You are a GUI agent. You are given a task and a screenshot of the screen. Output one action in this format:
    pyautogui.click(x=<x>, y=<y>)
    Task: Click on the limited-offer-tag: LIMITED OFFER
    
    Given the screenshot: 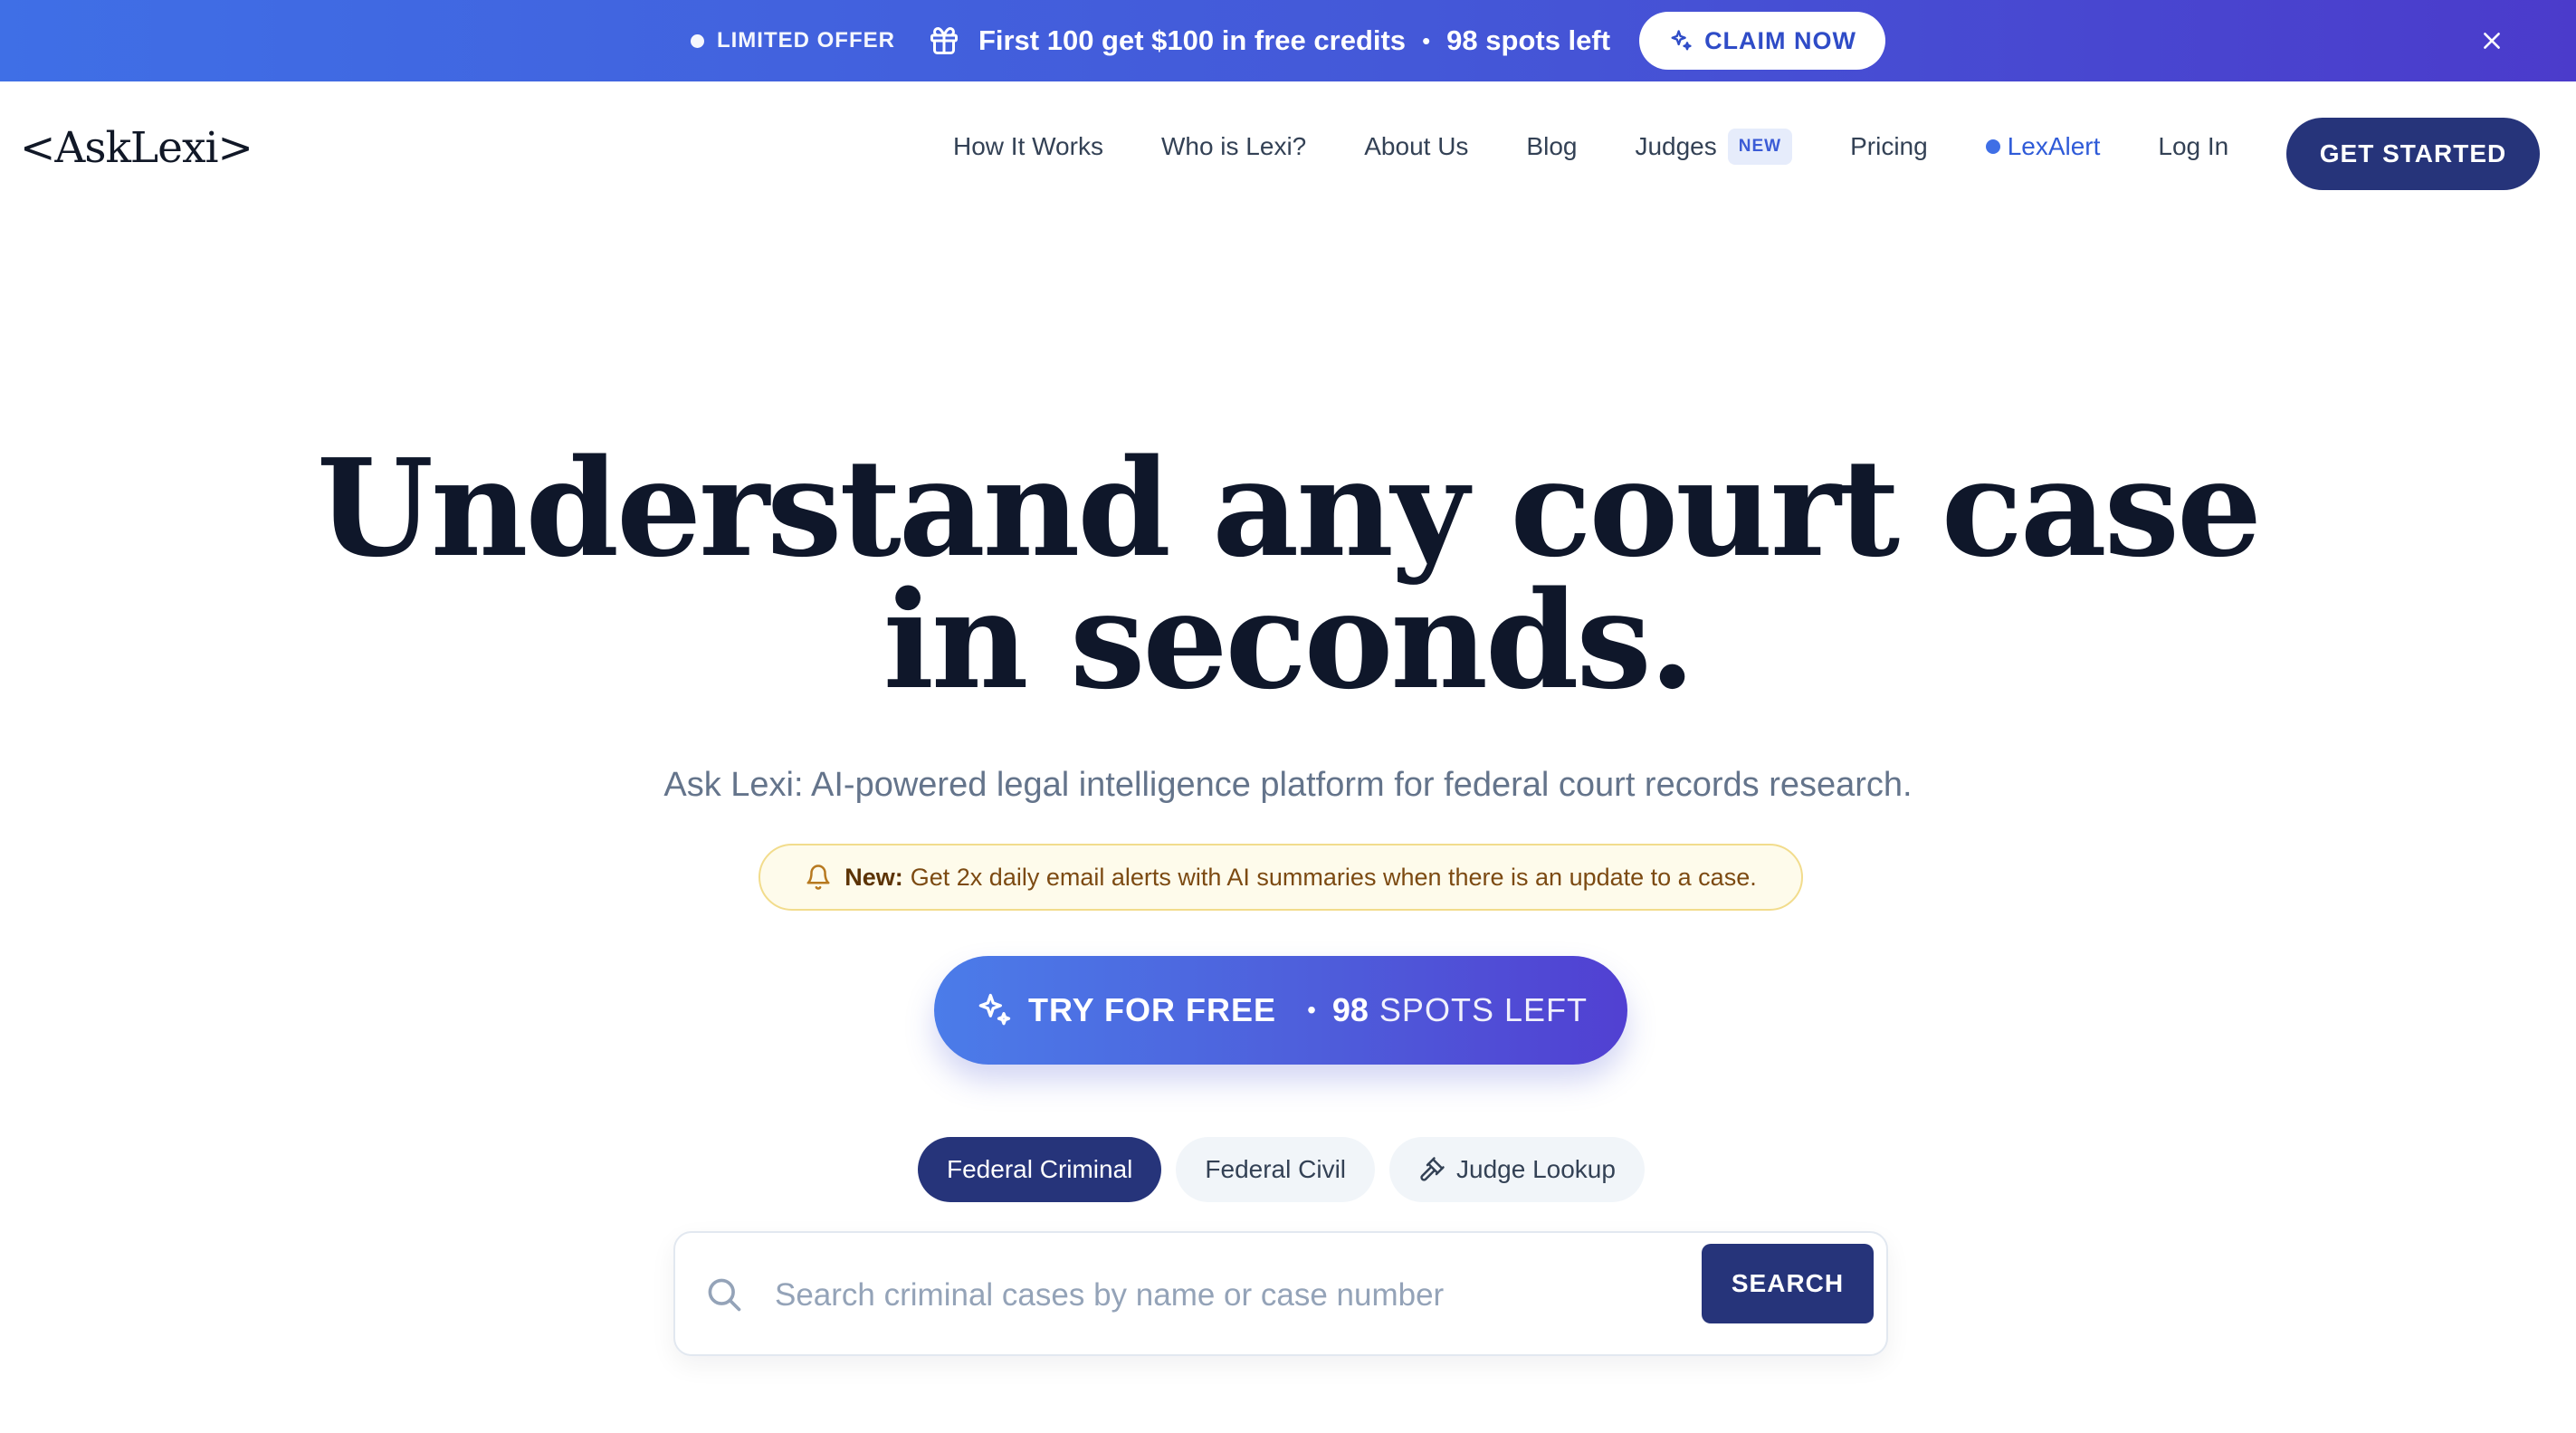 What is the action you would take?
    pyautogui.click(x=792, y=40)
    